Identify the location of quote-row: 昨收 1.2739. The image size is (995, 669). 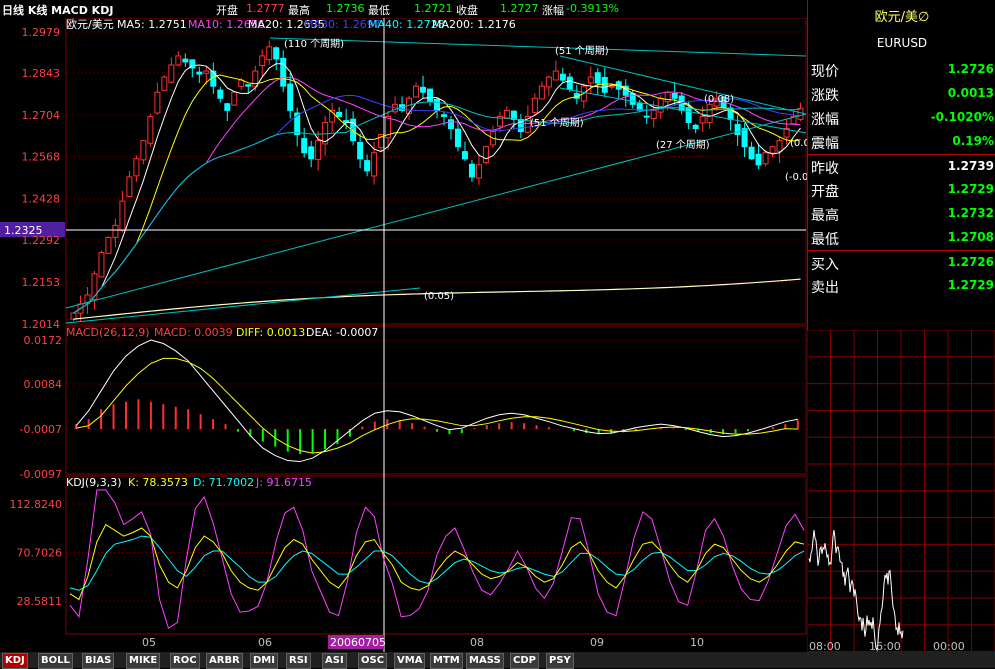
(901, 166).